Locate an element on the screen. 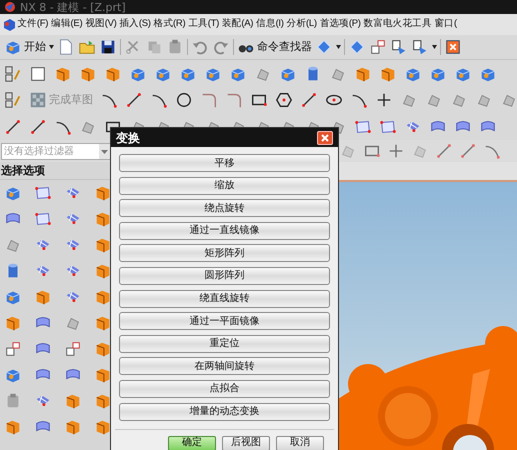 The height and width of the screenshot is (450, 517). transform-option-button: 绕直线旋转 is located at coordinates (224, 299).